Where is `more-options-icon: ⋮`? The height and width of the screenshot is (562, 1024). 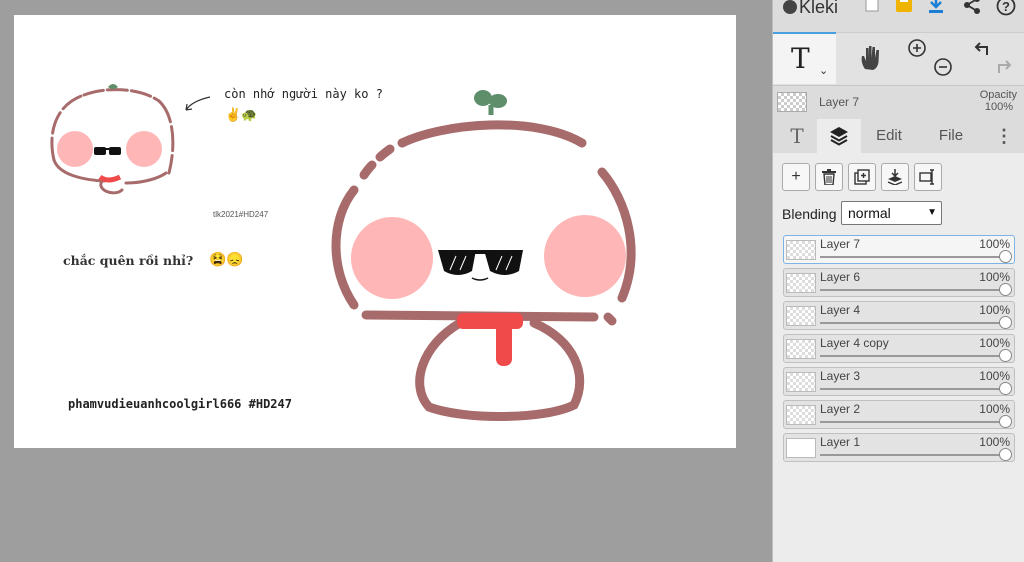 more-options-icon: ⋮ is located at coordinates (1004, 136).